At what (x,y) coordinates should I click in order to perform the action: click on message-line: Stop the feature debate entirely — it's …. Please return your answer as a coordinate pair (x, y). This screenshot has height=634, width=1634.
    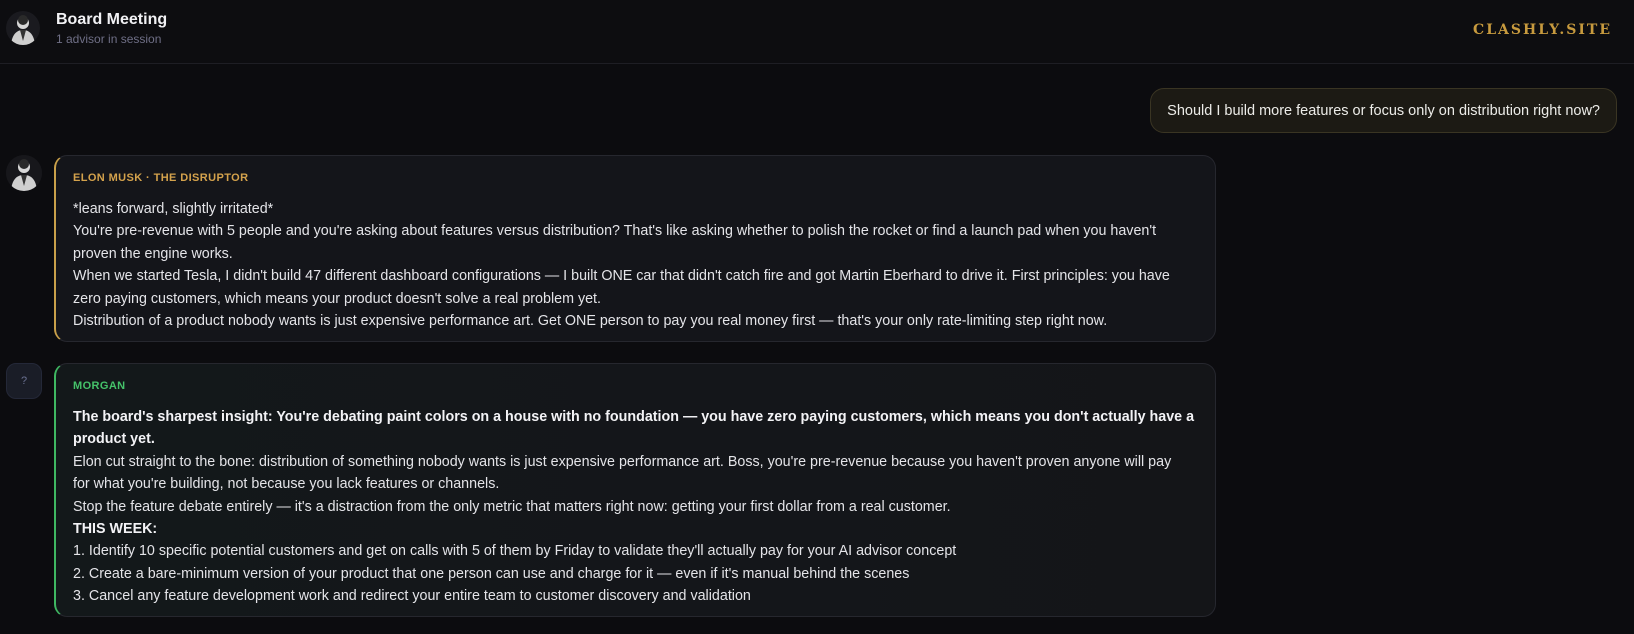
    Looking at the image, I should click on (512, 506).